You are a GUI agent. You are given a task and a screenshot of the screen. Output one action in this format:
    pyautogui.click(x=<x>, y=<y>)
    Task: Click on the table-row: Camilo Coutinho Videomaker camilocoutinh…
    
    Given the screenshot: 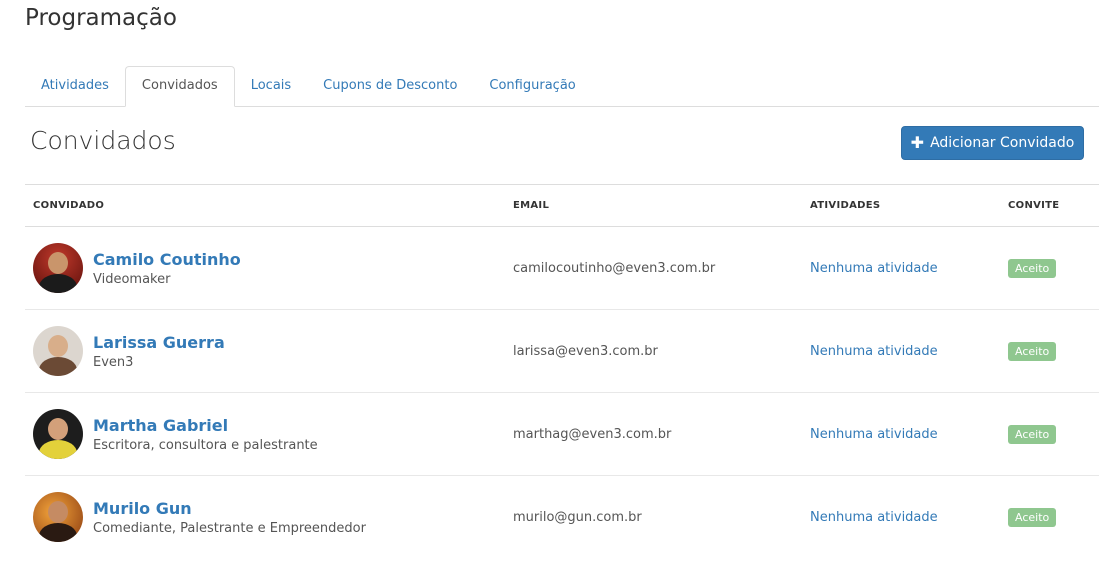 What is the action you would take?
    pyautogui.click(x=562, y=268)
    